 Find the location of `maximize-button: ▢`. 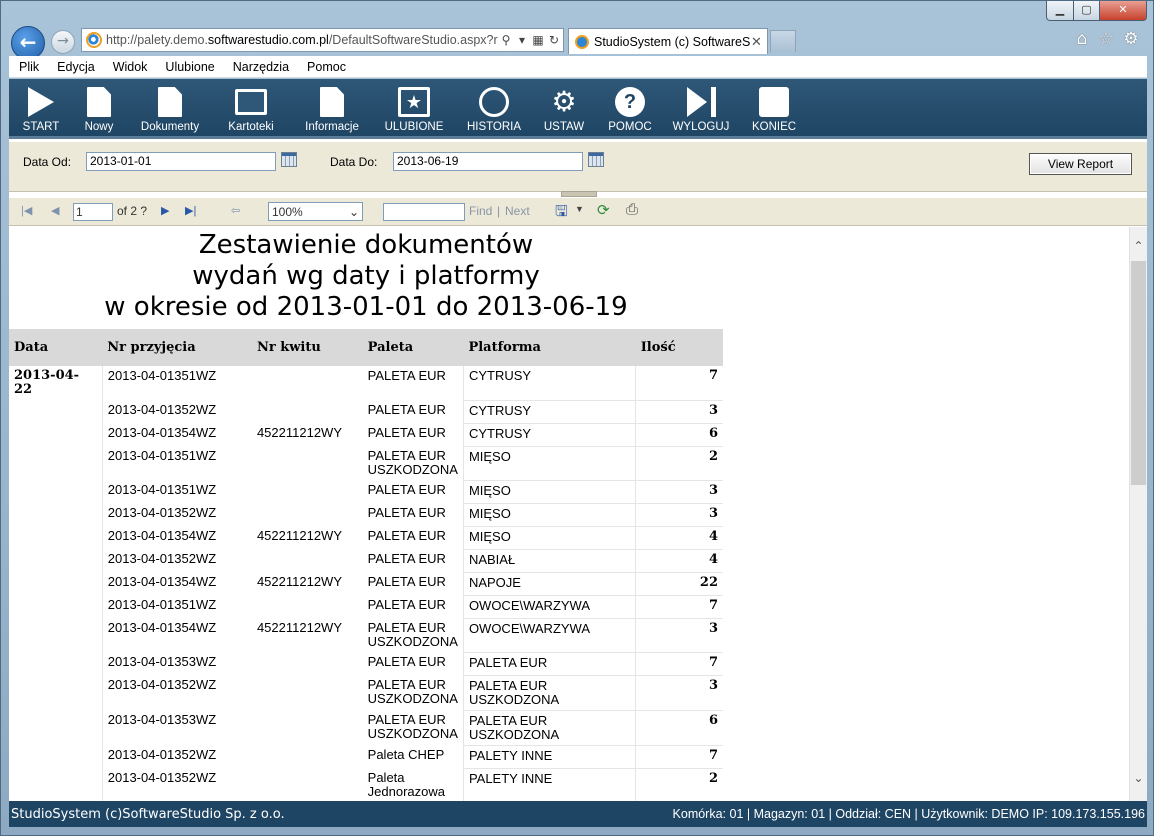

maximize-button: ▢ is located at coordinates (1086, 11).